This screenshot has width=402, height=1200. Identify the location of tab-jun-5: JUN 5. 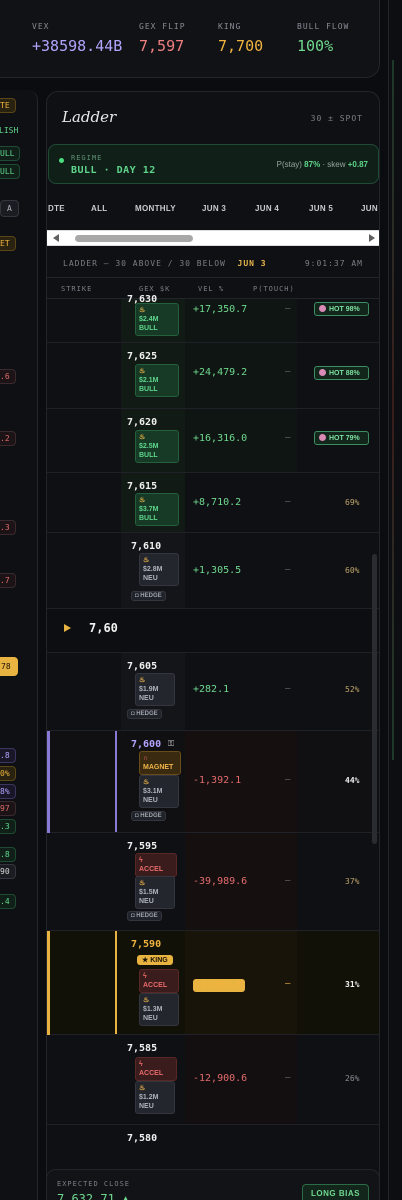
(321, 208).